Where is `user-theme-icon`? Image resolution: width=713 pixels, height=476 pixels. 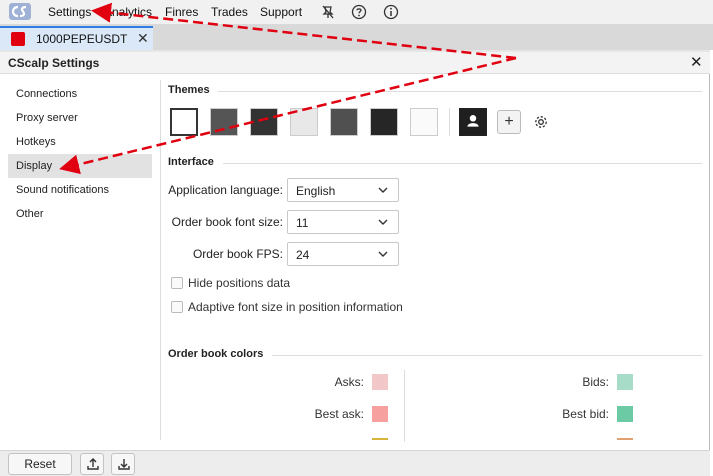 user-theme-icon is located at coordinates (473, 122).